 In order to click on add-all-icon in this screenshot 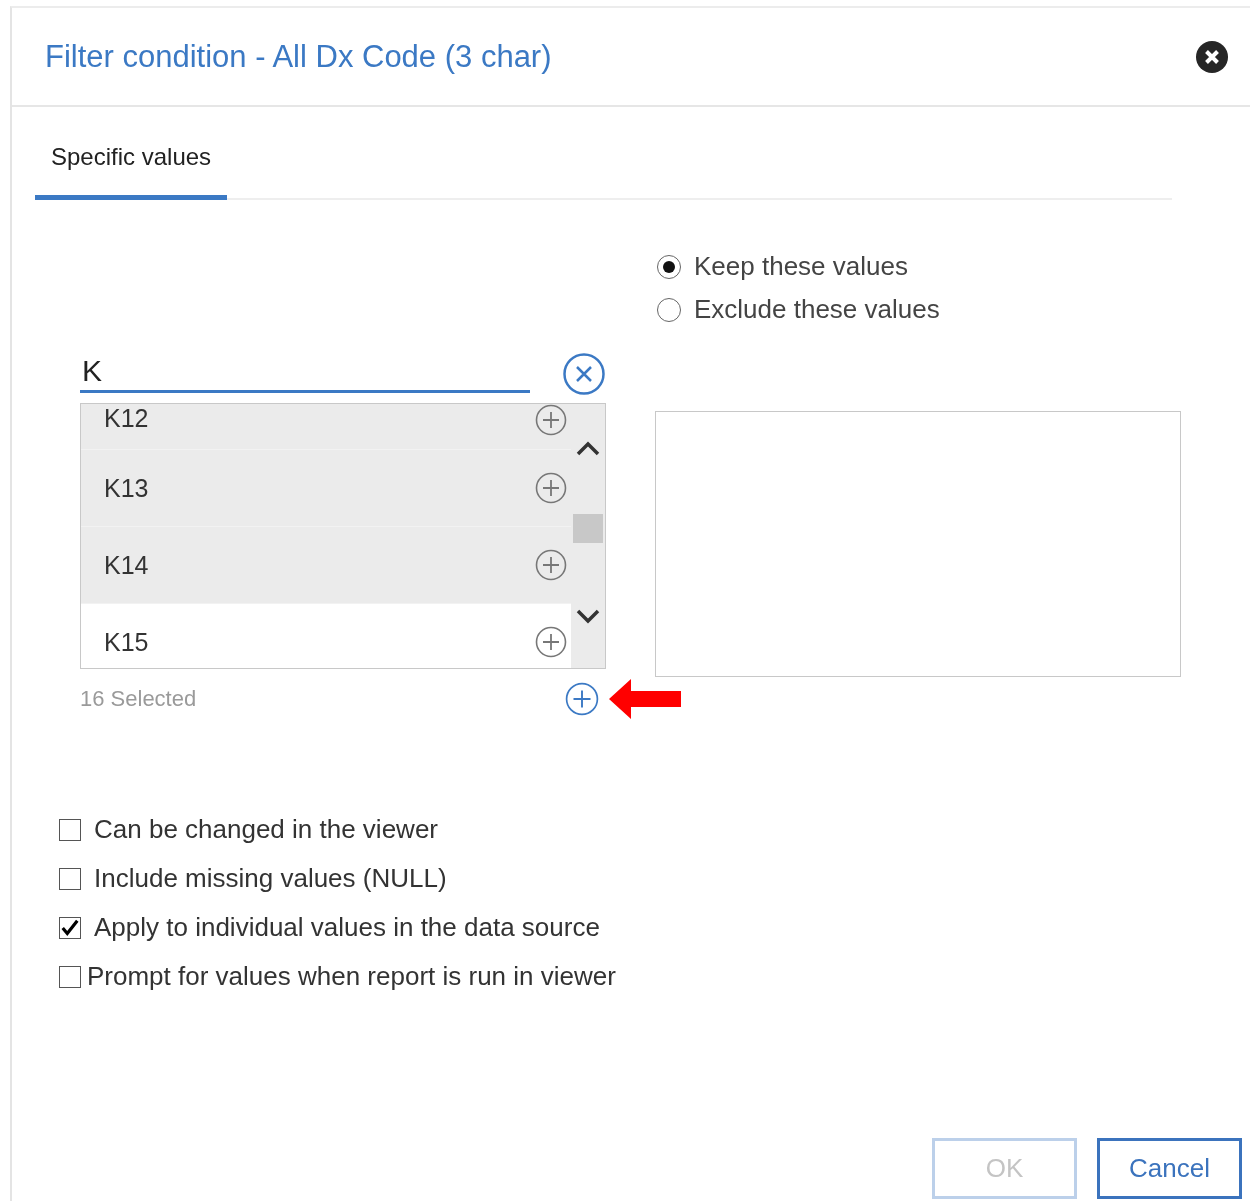, I will do `click(582, 699)`.